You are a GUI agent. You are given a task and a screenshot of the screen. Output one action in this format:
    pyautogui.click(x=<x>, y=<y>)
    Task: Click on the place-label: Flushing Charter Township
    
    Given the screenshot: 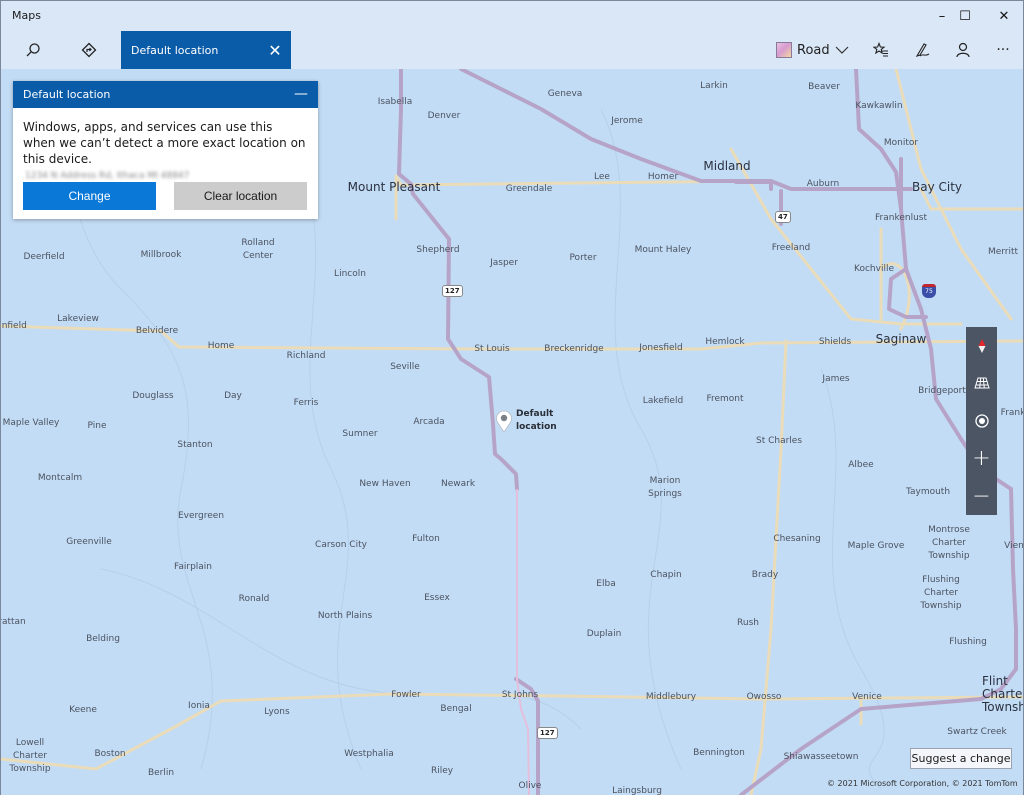 What is the action you would take?
    pyautogui.click(x=941, y=593)
    